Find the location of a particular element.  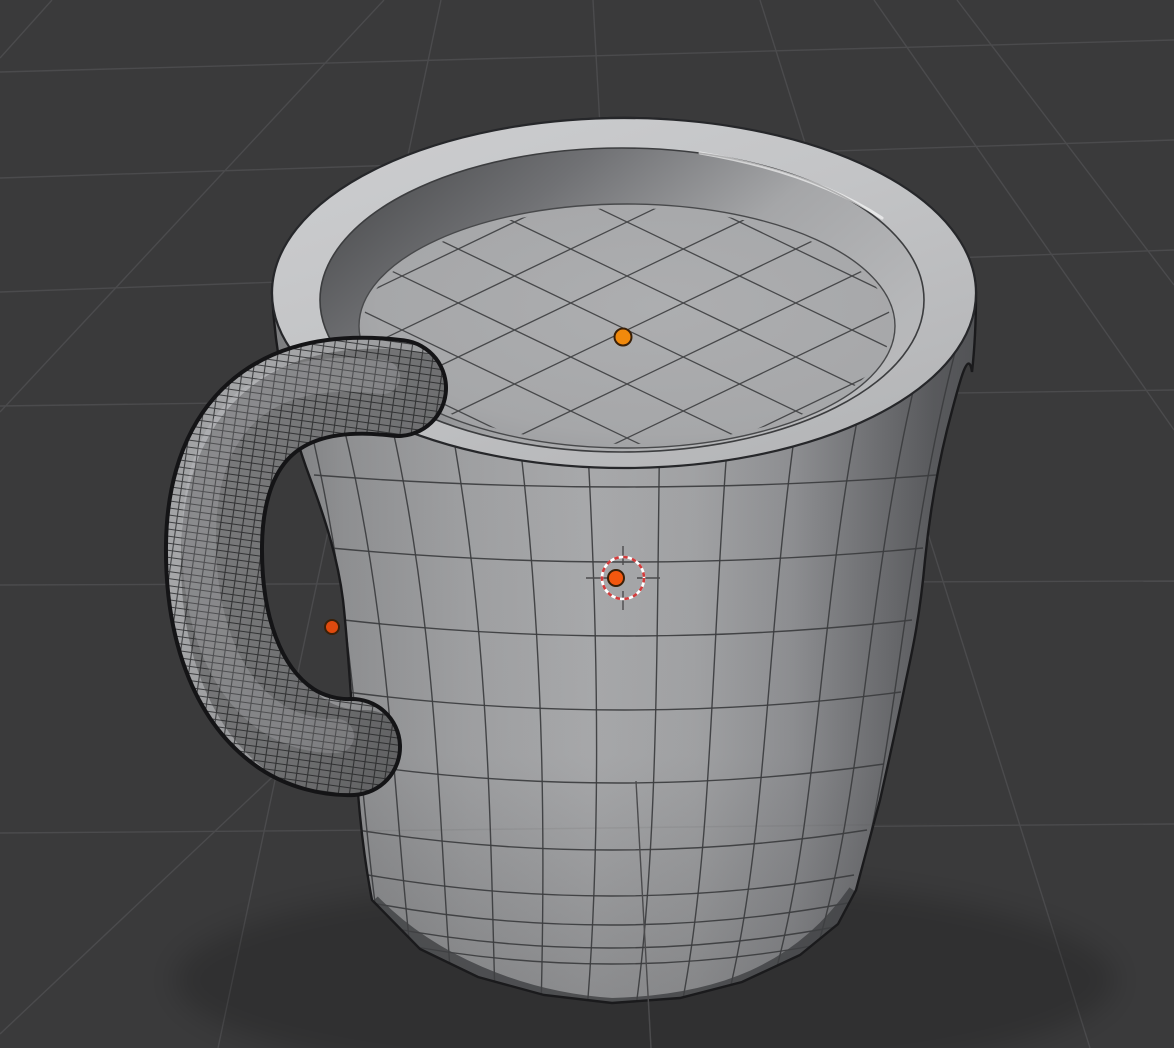

object-origin-mug is located at coordinates (623, 337).